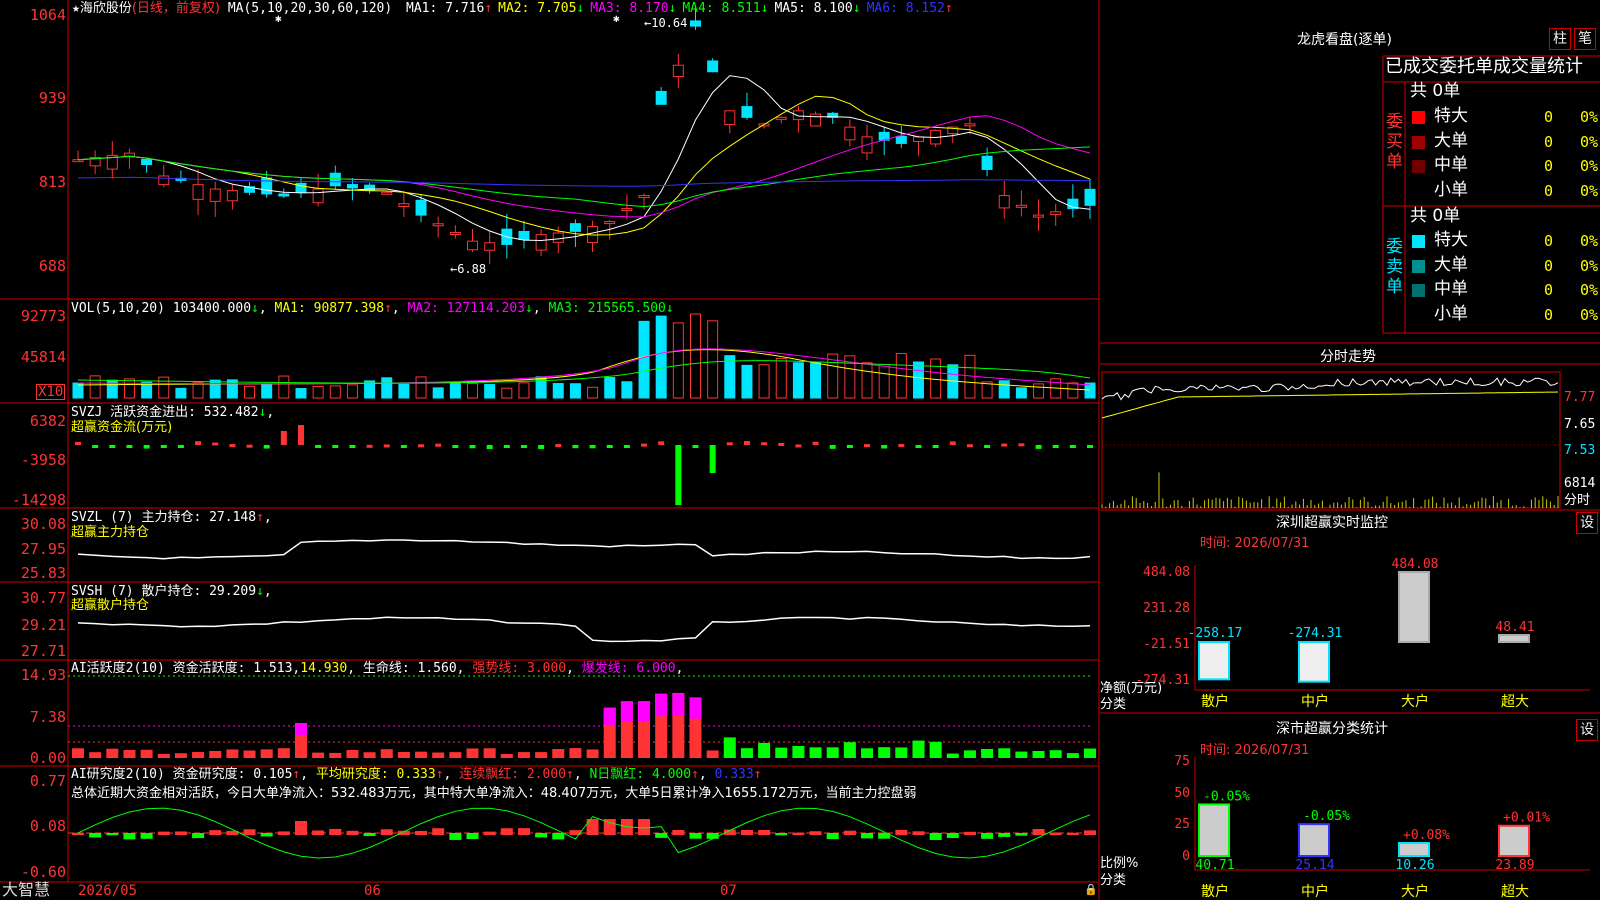 This screenshot has width=1600, height=900. Describe the element at coordinates (1315, 701) in the screenshot. I see `monitor-category-label: 中户` at that location.